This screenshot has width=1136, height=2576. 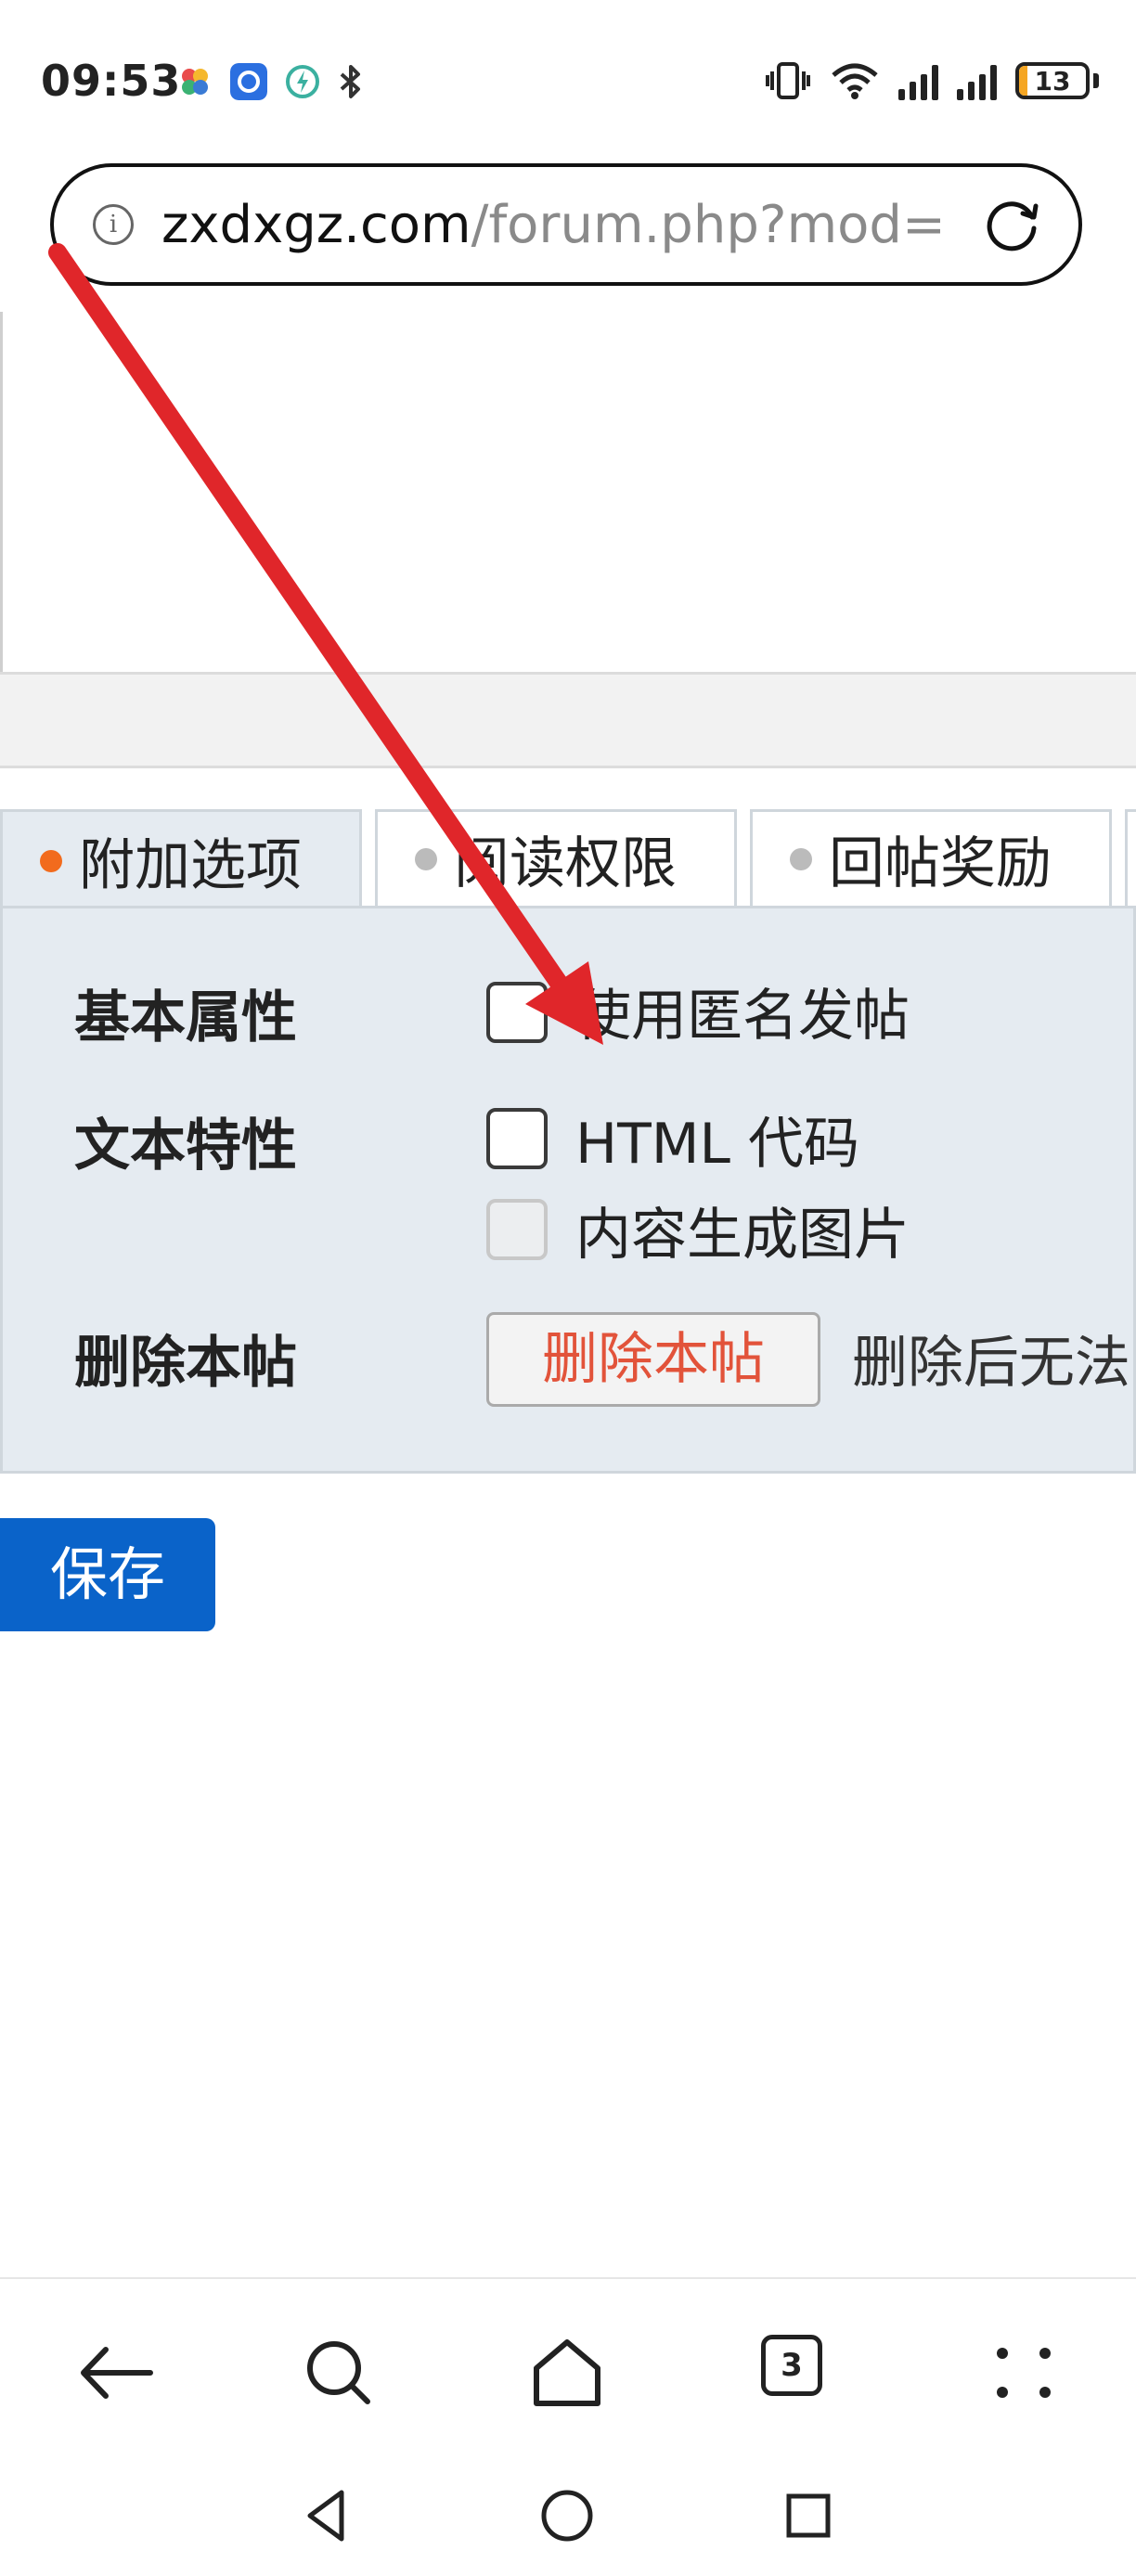 What do you see at coordinates (517, 1139) in the screenshot?
I see `html-code-checkbox` at bounding box center [517, 1139].